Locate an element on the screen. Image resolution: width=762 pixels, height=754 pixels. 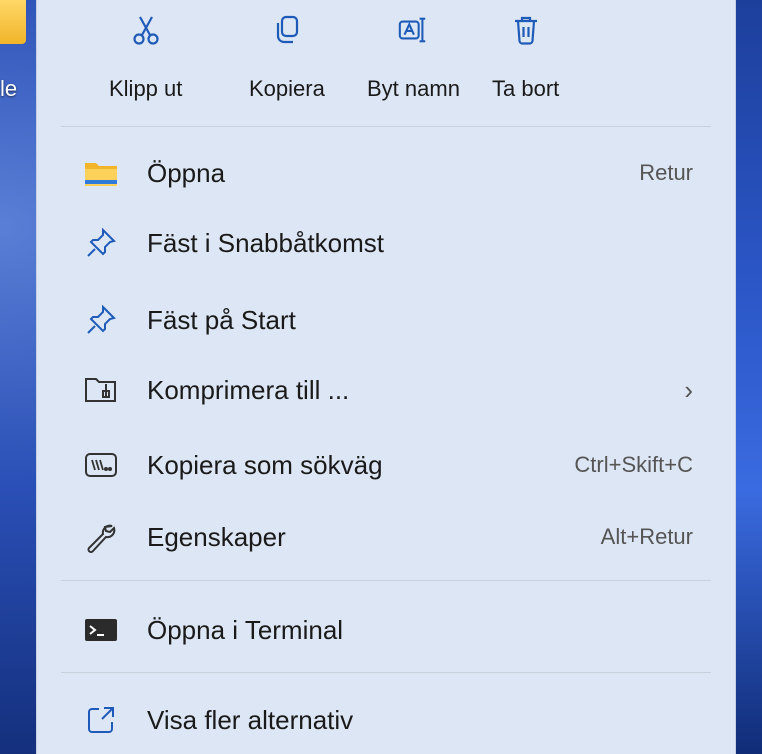
menu-item-copy-path: Kopiera som sökväg Ctrl+Skift+C is located at coordinates (386, 465).